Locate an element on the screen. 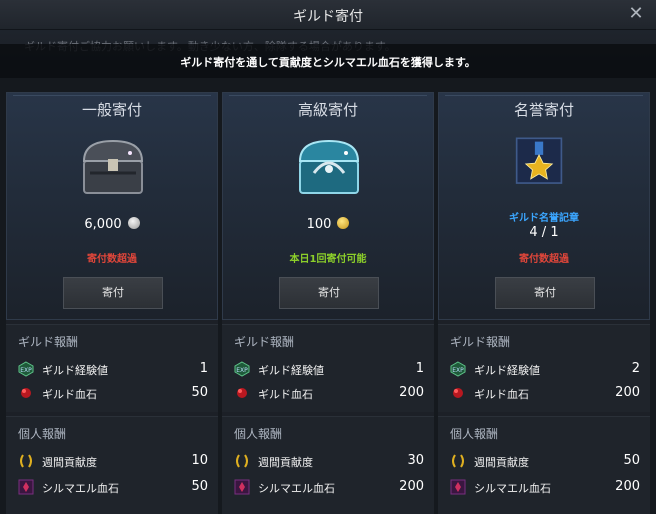 This screenshot has height=514, width=656. reward-row: 週間貢献度 10 is located at coordinates (113, 462).